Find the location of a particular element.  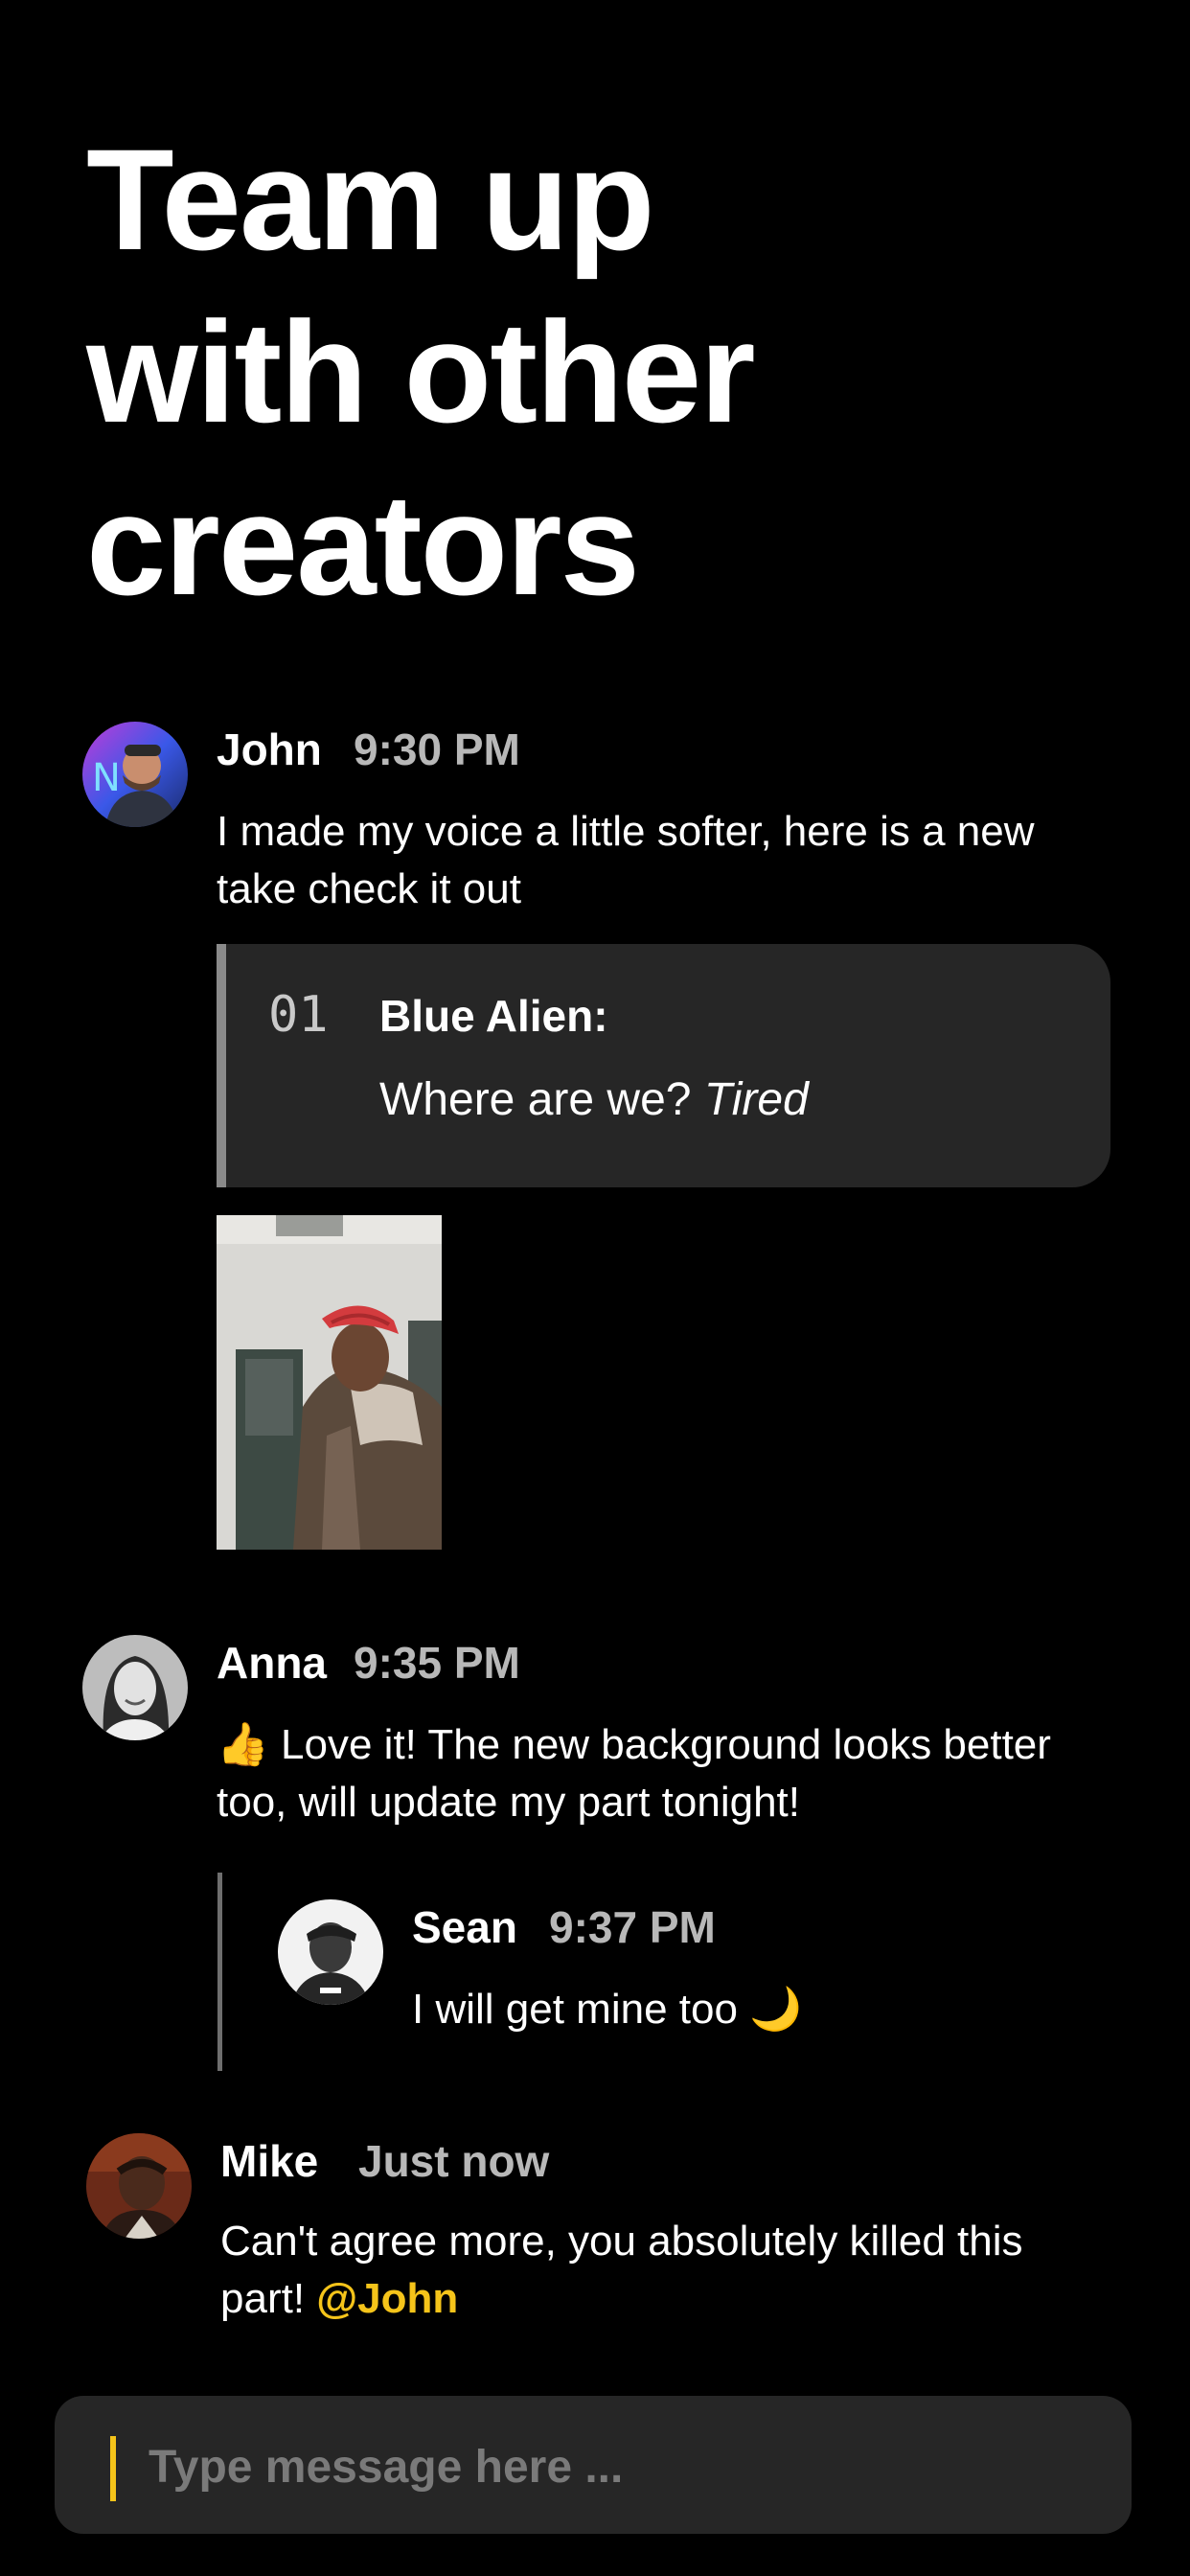

reply-text-body: I will get mine too is located at coordinates (575, 2009).